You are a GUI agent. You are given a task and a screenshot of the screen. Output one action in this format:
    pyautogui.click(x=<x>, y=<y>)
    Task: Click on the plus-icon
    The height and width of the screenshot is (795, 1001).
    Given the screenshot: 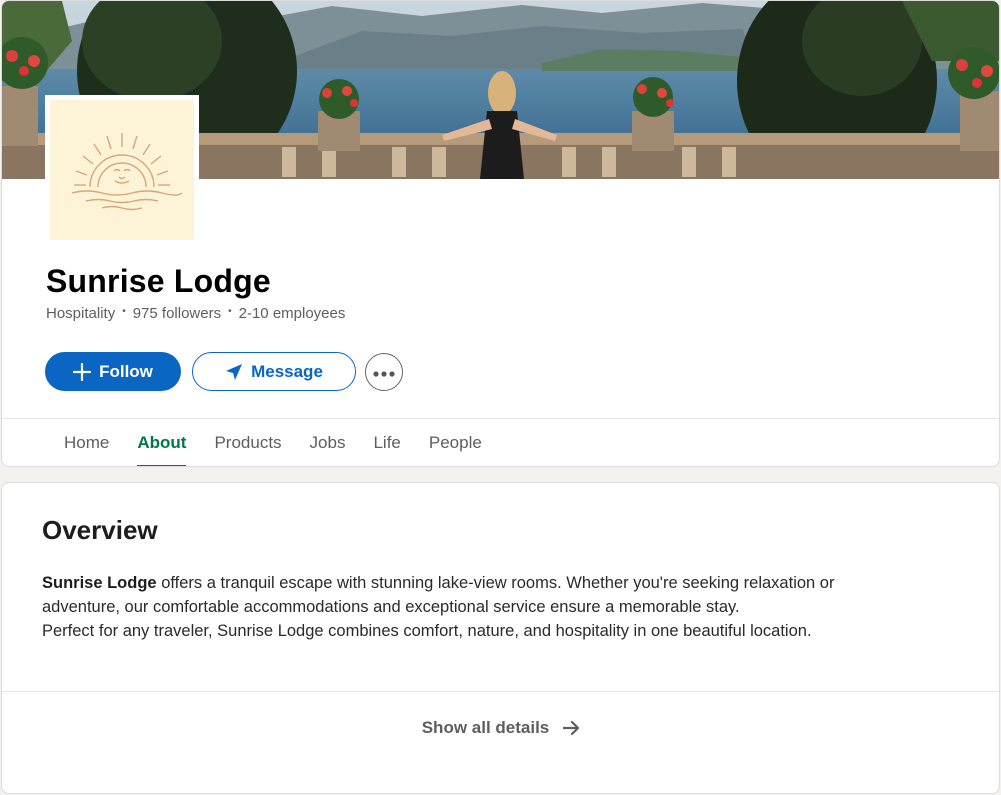 What is the action you would take?
    pyautogui.click(x=82, y=371)
    